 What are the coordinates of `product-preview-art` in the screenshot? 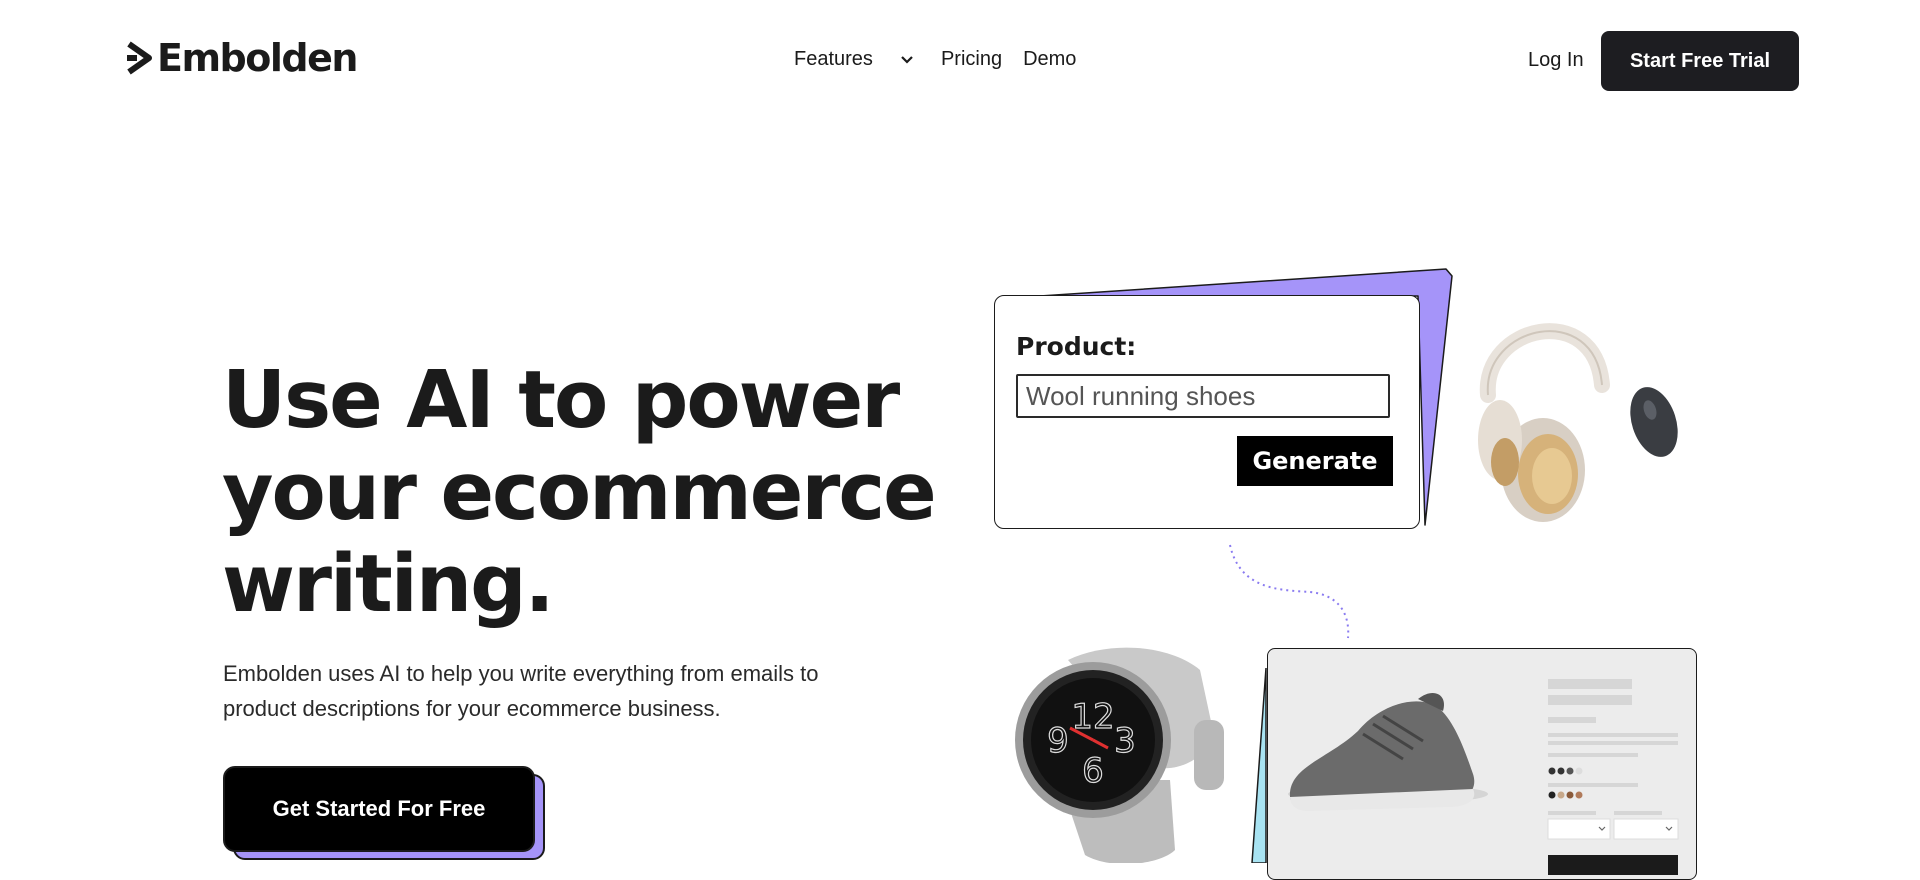 It's located at (1483, 777).